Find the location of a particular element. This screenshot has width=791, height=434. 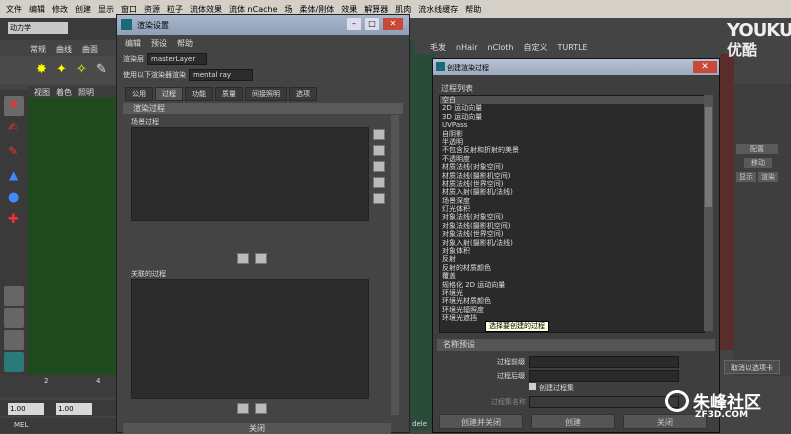

menu-item: 资源 is located at coordinates (152, 9).